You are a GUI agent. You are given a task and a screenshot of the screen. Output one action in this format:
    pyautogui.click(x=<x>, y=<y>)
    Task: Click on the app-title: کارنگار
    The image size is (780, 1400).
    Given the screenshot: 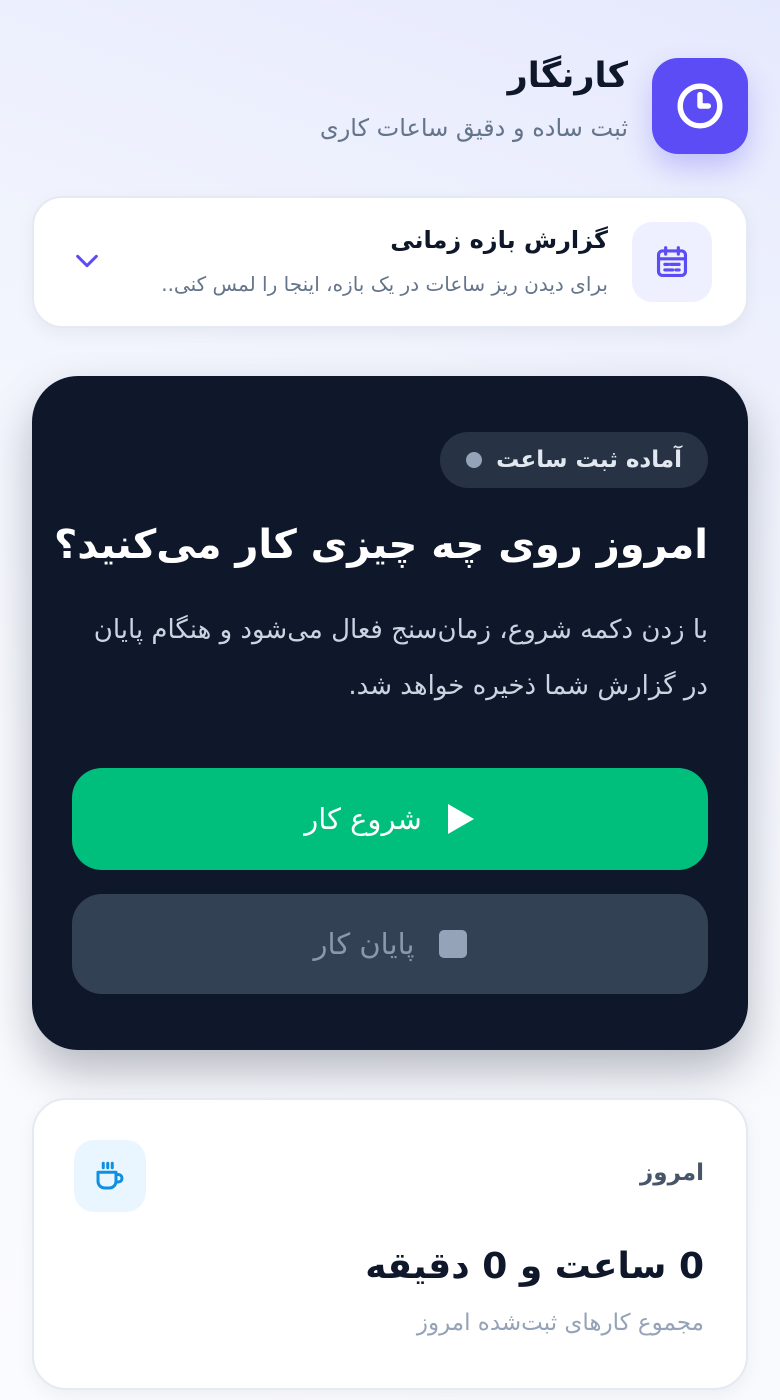 What is the action you would take?
    pyautogui.click(x=567, y=76)
    